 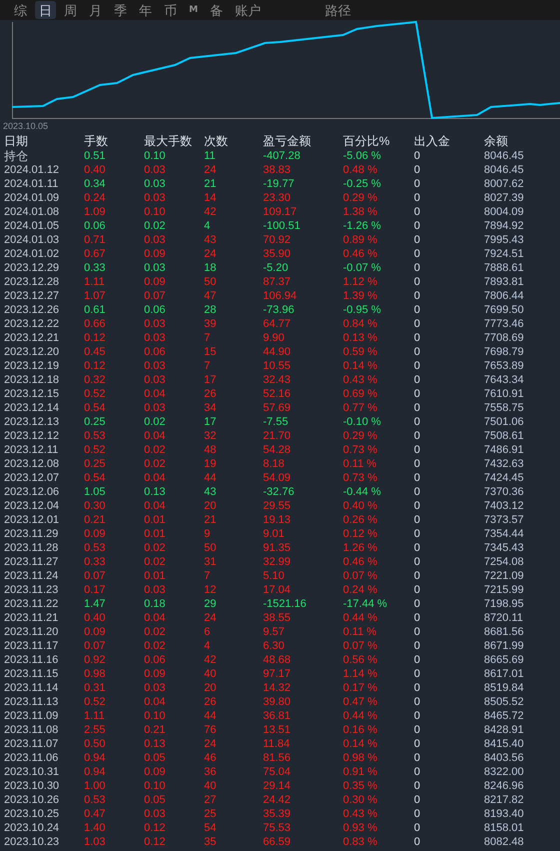 I want to click on table-cell: 11, so click(x=210, y=156).